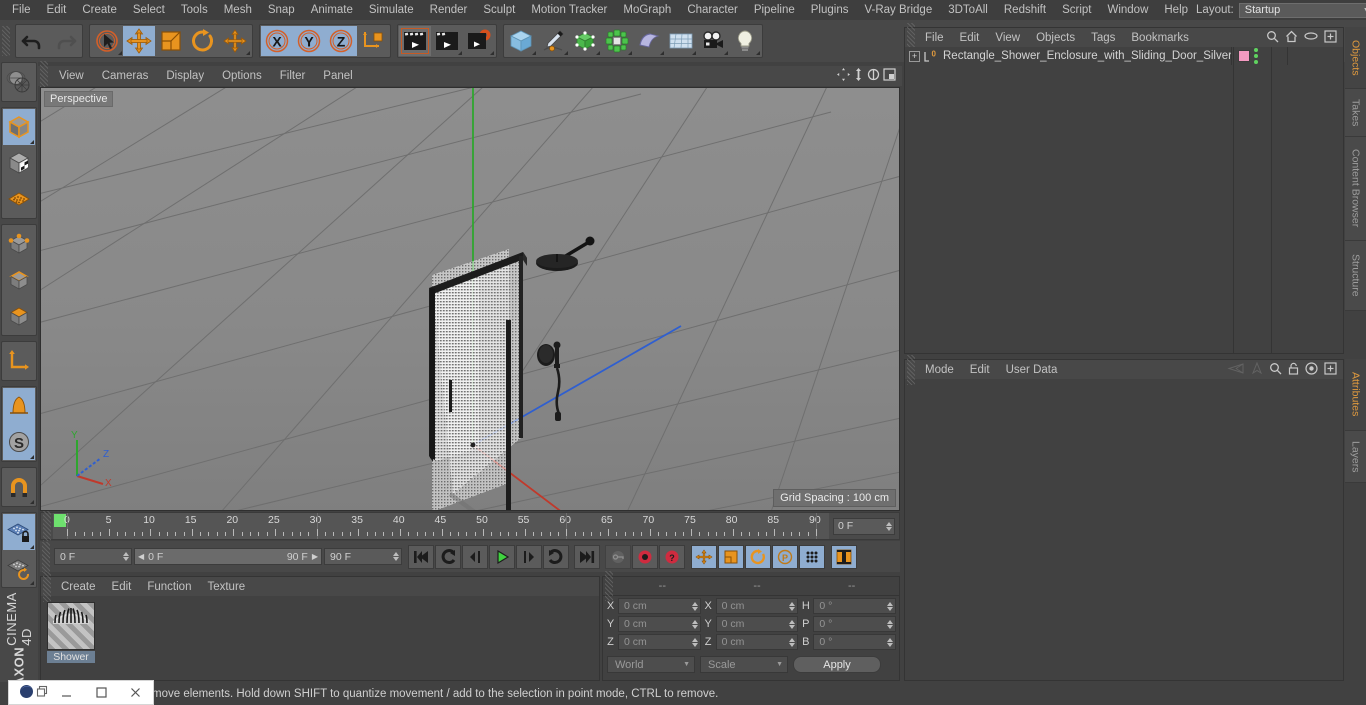 This screenshot has height=705, width=1366. I want to click on material-thumbnail, so click(71, 626).